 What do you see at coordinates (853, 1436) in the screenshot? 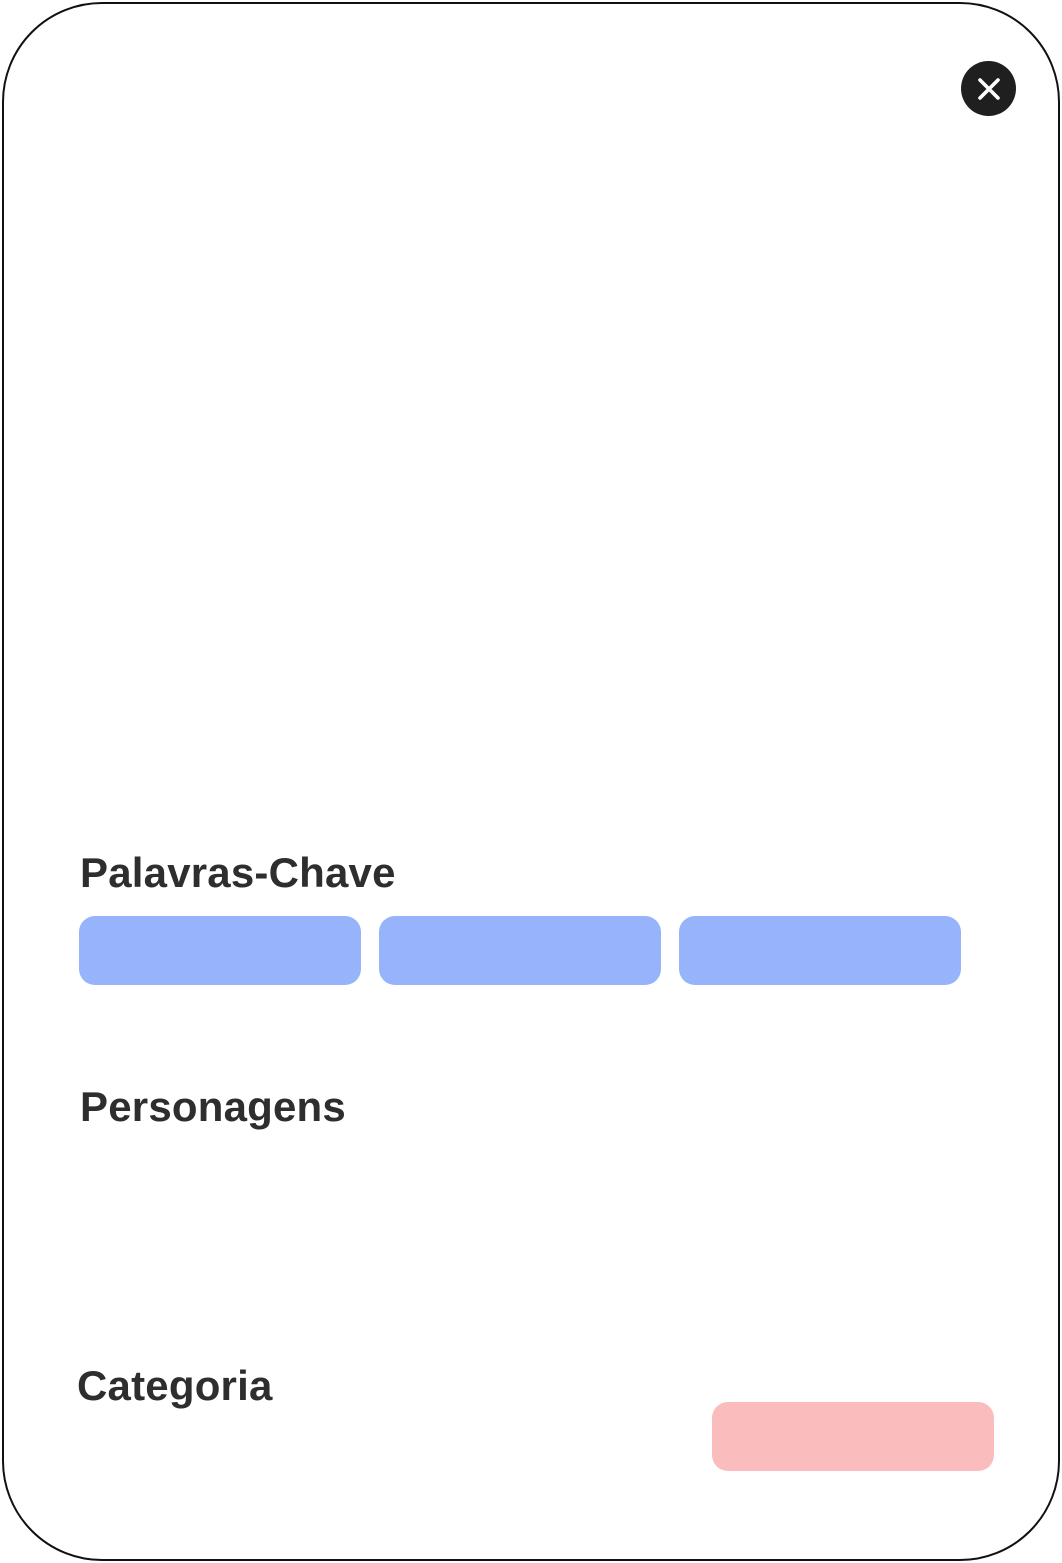
I see `category-chip` at bounding box center [853, 1436].